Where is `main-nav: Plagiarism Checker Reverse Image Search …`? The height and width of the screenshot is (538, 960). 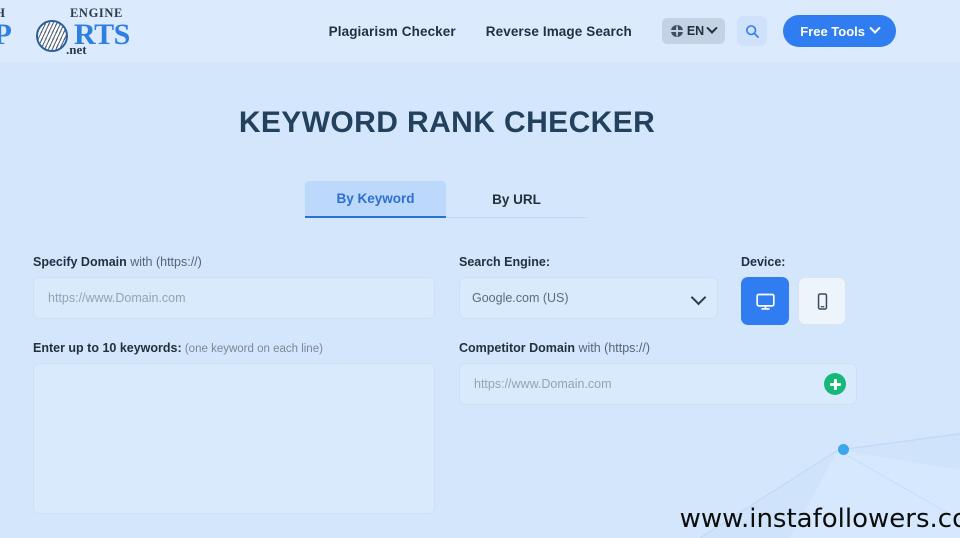
main-nav: Plagiarism Checker Reverse Image Search … is located at coordinates (612, 31).